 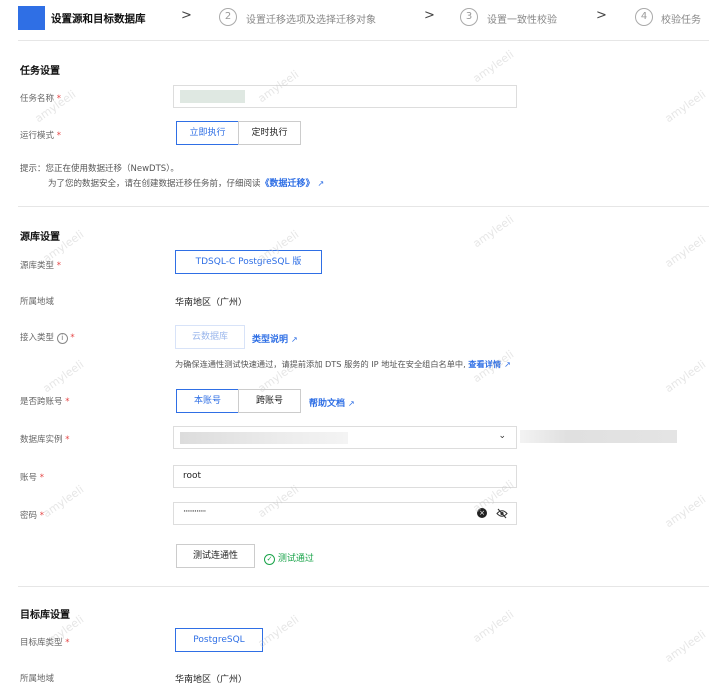 What do you see at coordinates (219, 640) in the screenshot?
I see `target-type-button: PostgreSQL` at bounding box center [219, 640].